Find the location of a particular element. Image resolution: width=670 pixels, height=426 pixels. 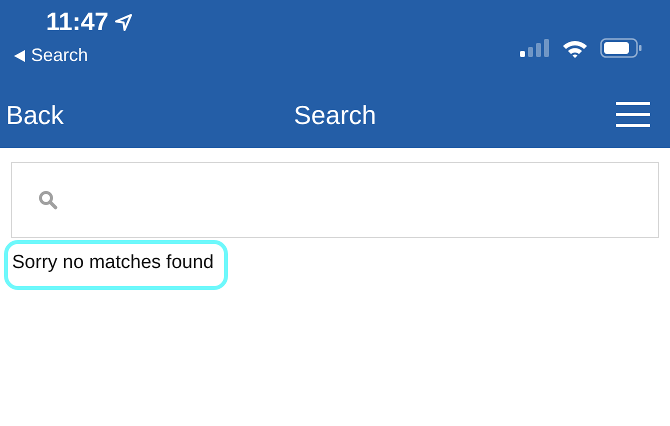

search-icon is located at coordinates (48, 200).